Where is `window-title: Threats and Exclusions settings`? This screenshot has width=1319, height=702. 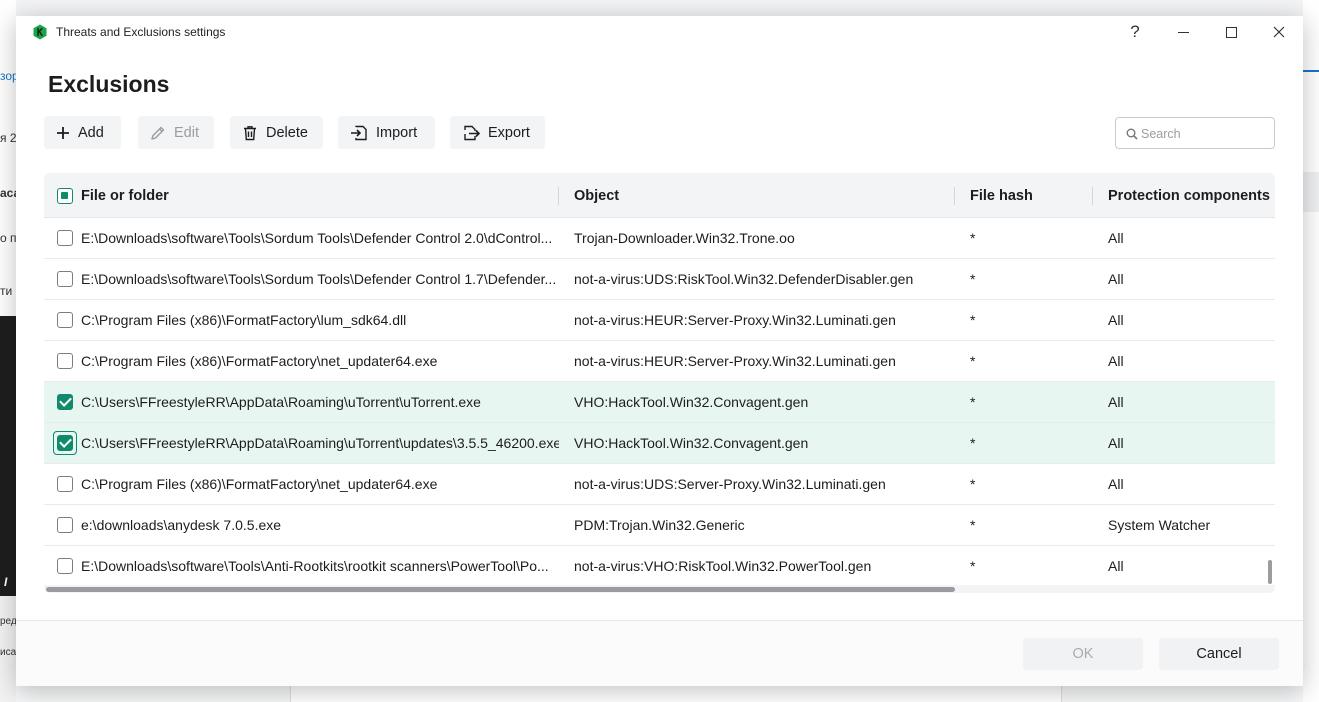
window-title: Threats and Exclusions settings is located at coordinates (141, 32).